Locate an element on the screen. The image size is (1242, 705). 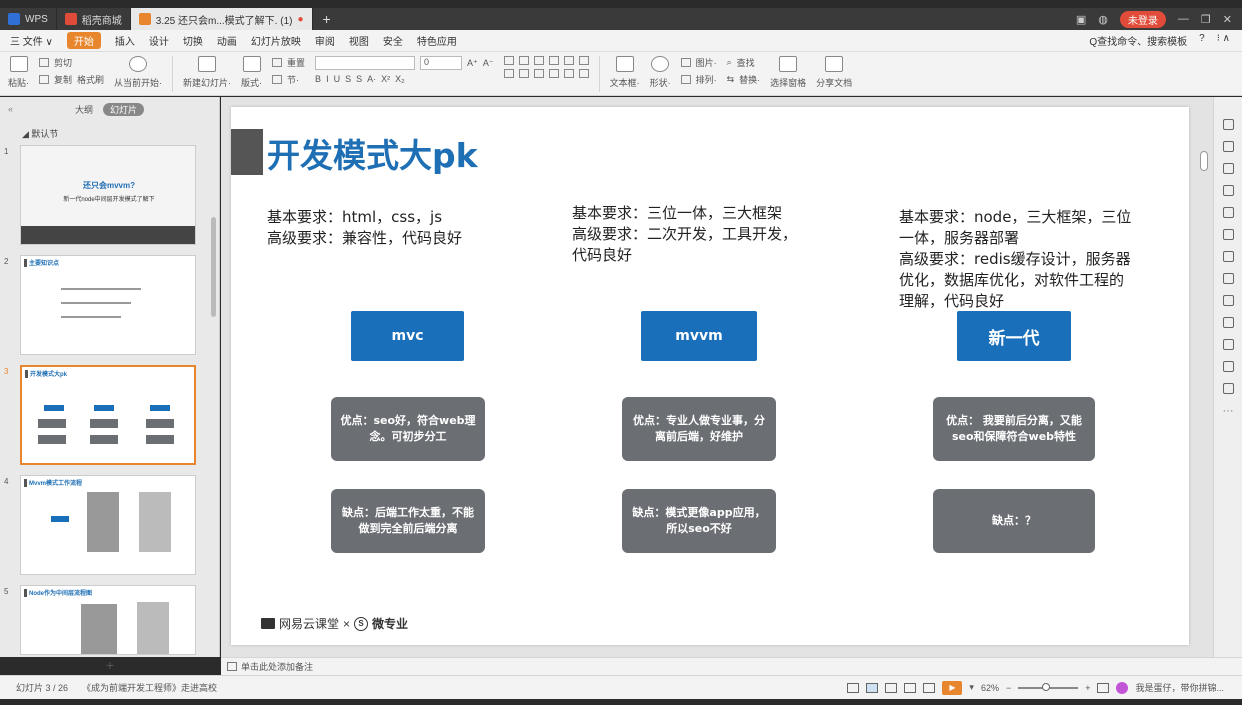
star-icon is located at coordinates (1228, 234).